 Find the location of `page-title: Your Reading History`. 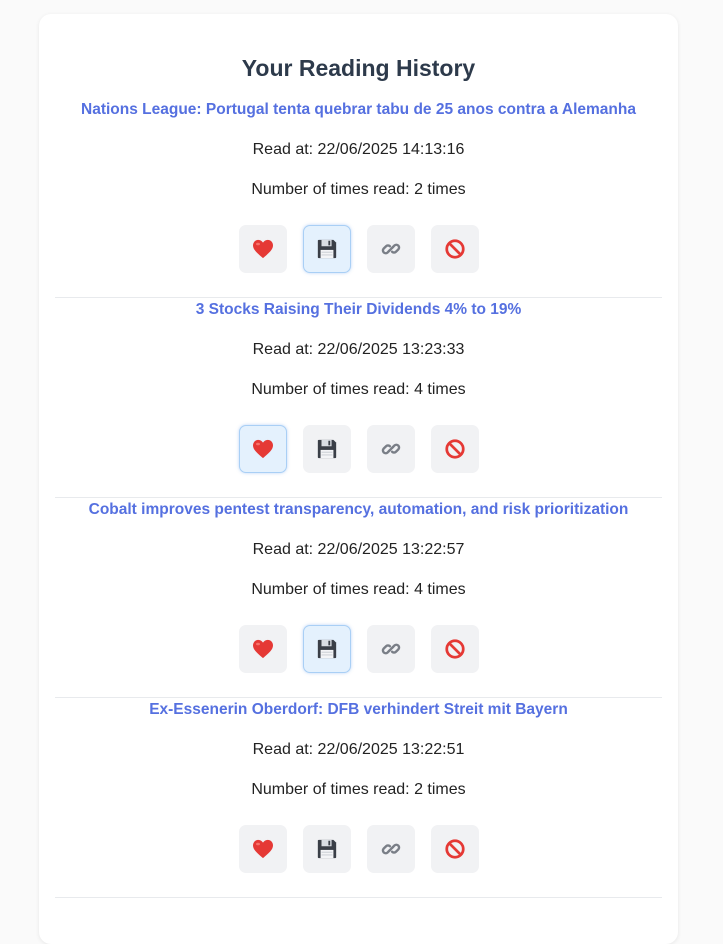

page-title: Your Reading History is located at coordinates (358, 68).